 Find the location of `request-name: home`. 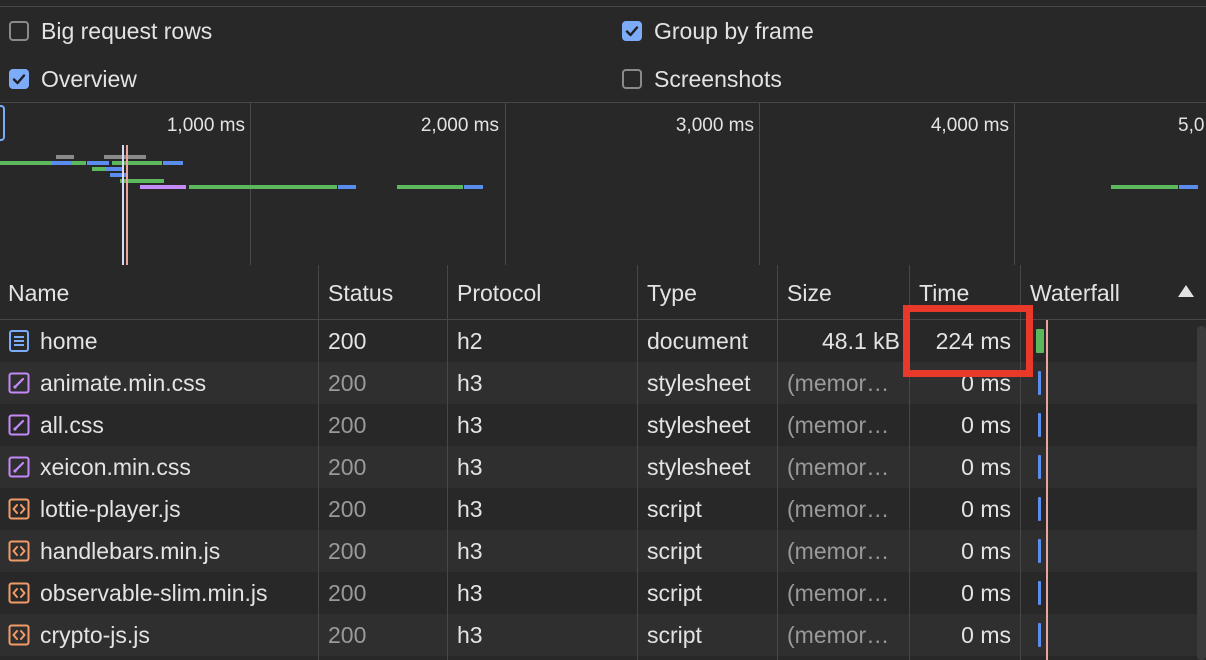

request-name: home is located at coordinates (69, 340).